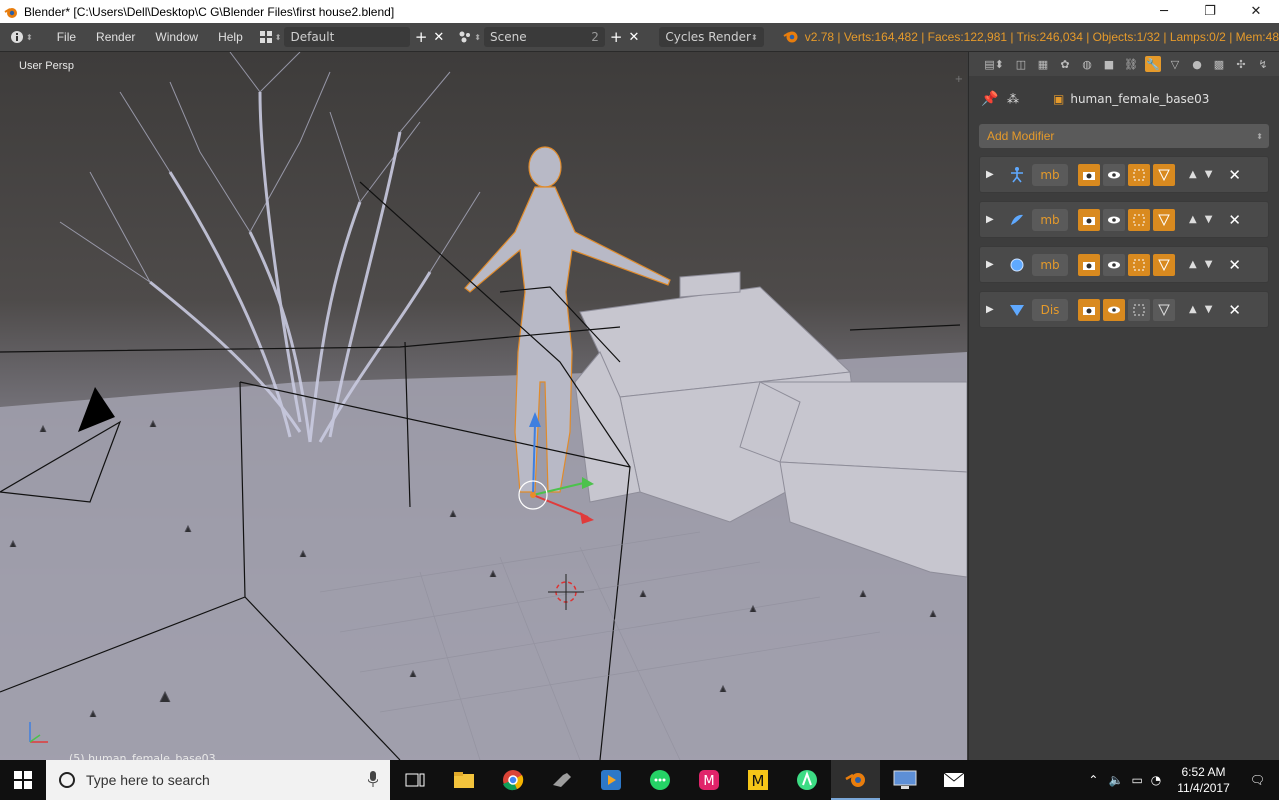 The image size is (1279, 800). What do you see at coordinates (512, 780) in the screenshot?
I see `chrome-icon` at bounding box center [512, 780].